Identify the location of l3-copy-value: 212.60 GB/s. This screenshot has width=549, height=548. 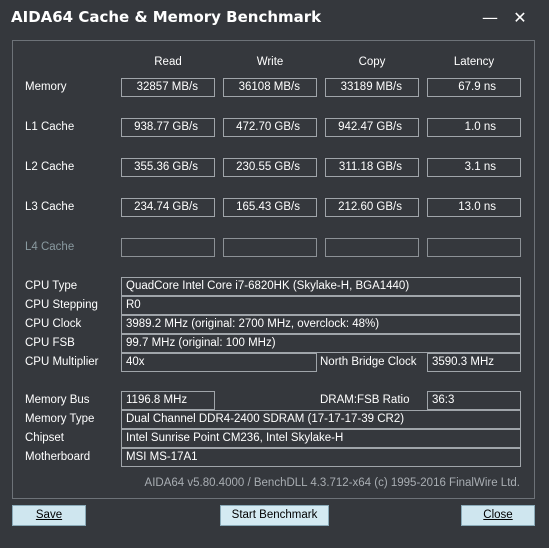
(372, 207).